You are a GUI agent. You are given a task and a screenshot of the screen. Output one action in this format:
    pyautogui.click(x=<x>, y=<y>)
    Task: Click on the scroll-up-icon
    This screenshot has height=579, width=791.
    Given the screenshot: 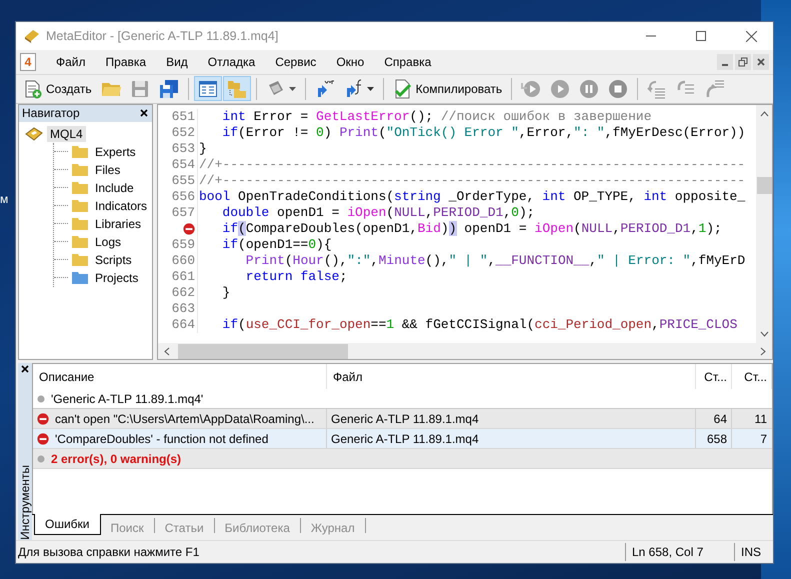 What is the action you would take?
    pyautogui.click(x=764, y=113)
    